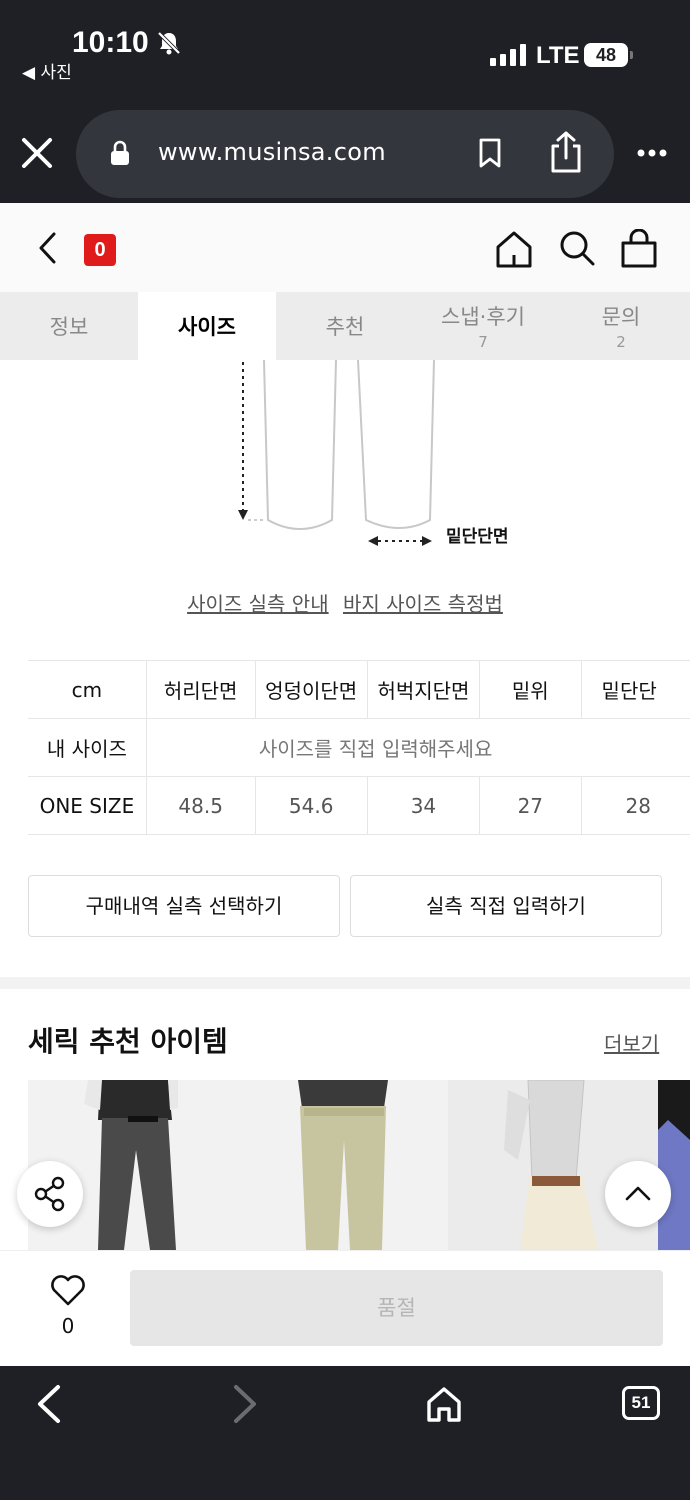 This screenshot has width=690, height=1500. Describe the element at coordinates (110, 42) in the screenshot. I see `status-time: 10:10` at that location.